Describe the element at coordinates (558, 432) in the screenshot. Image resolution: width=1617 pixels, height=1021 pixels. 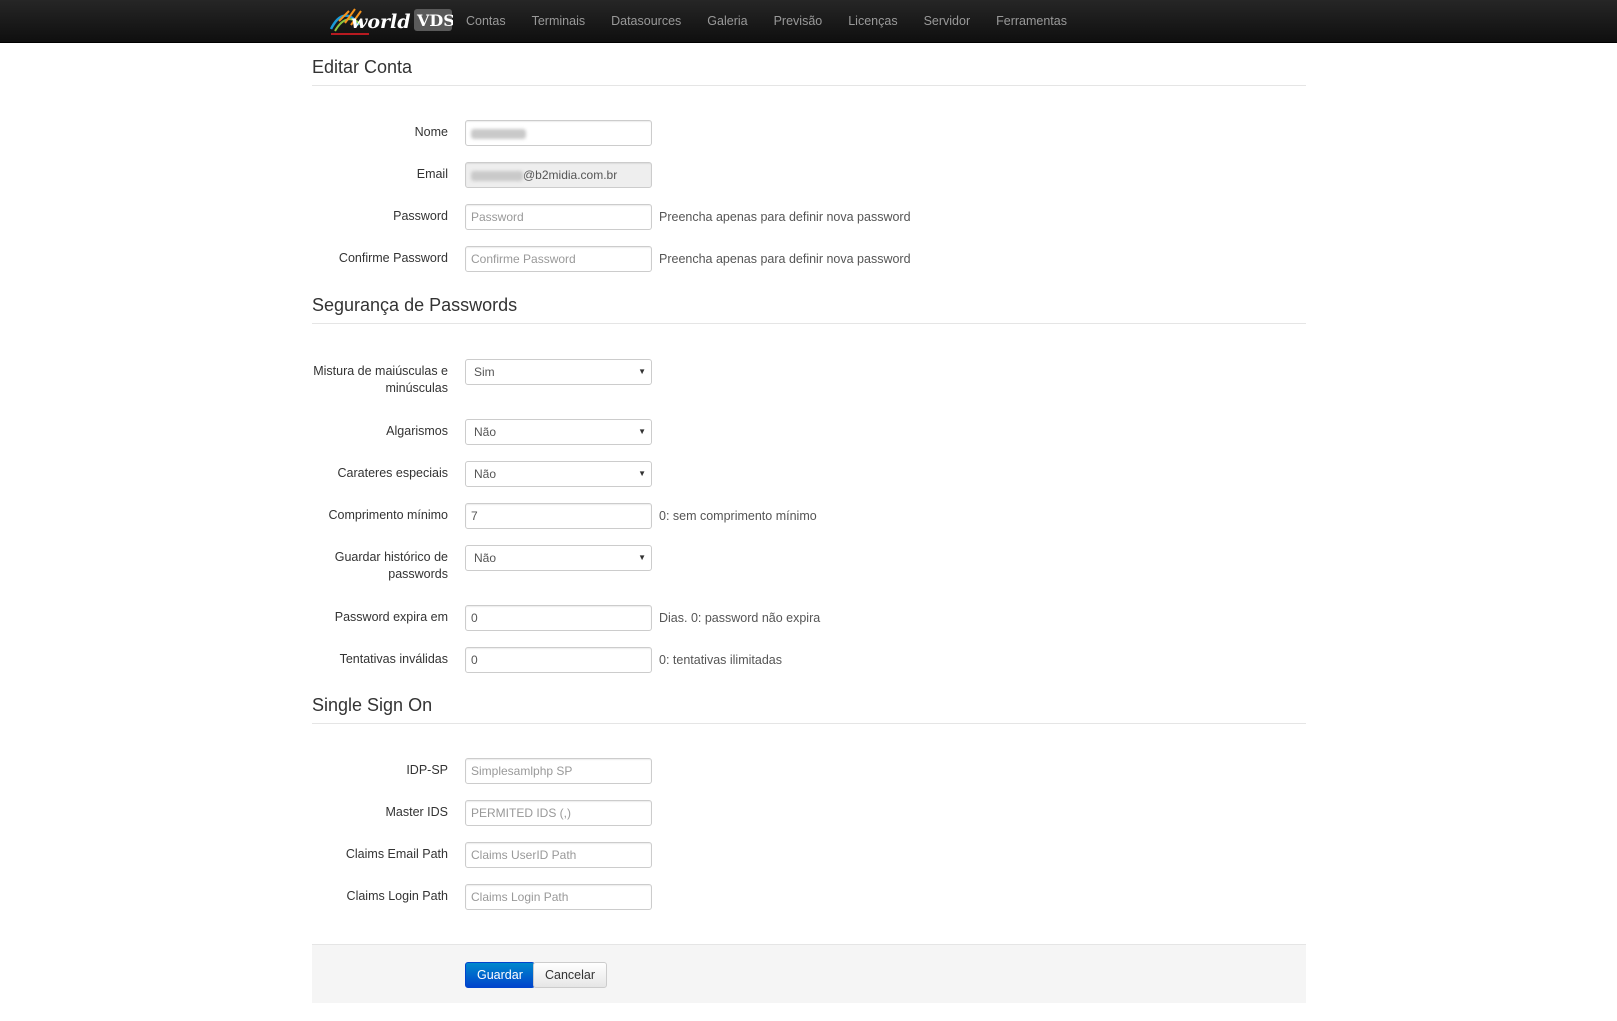
I see `digits-select: Não ▼` at that location.